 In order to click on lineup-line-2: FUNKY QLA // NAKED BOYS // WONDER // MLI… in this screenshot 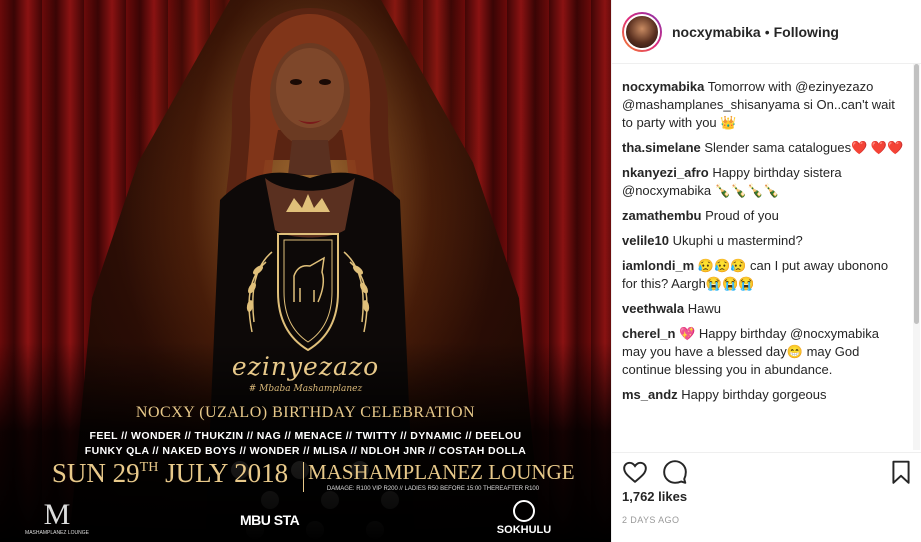, I will do `click(305, 451)`.